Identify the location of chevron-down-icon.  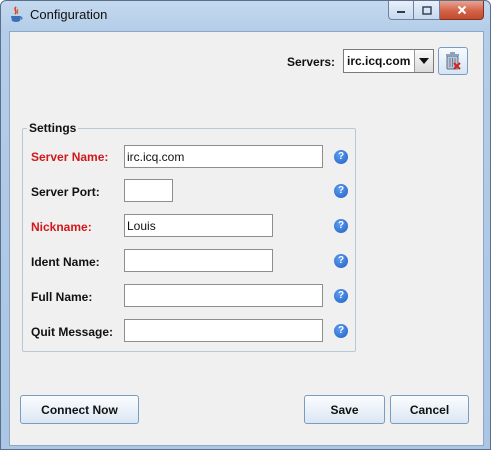
(424, 61).